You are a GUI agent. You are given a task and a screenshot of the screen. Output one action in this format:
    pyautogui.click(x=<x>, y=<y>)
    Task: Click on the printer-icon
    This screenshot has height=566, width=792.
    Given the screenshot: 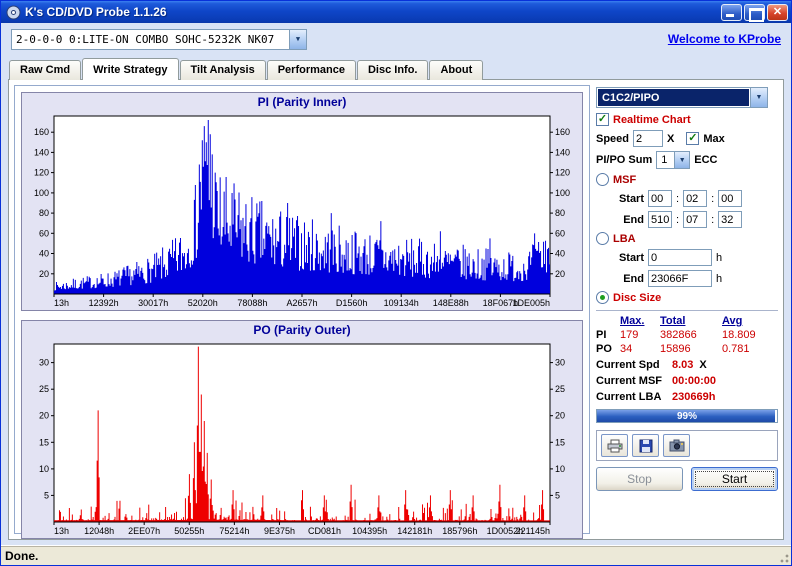 What is the action you would take?
    pyautogui.click(x=614, y=445)
    